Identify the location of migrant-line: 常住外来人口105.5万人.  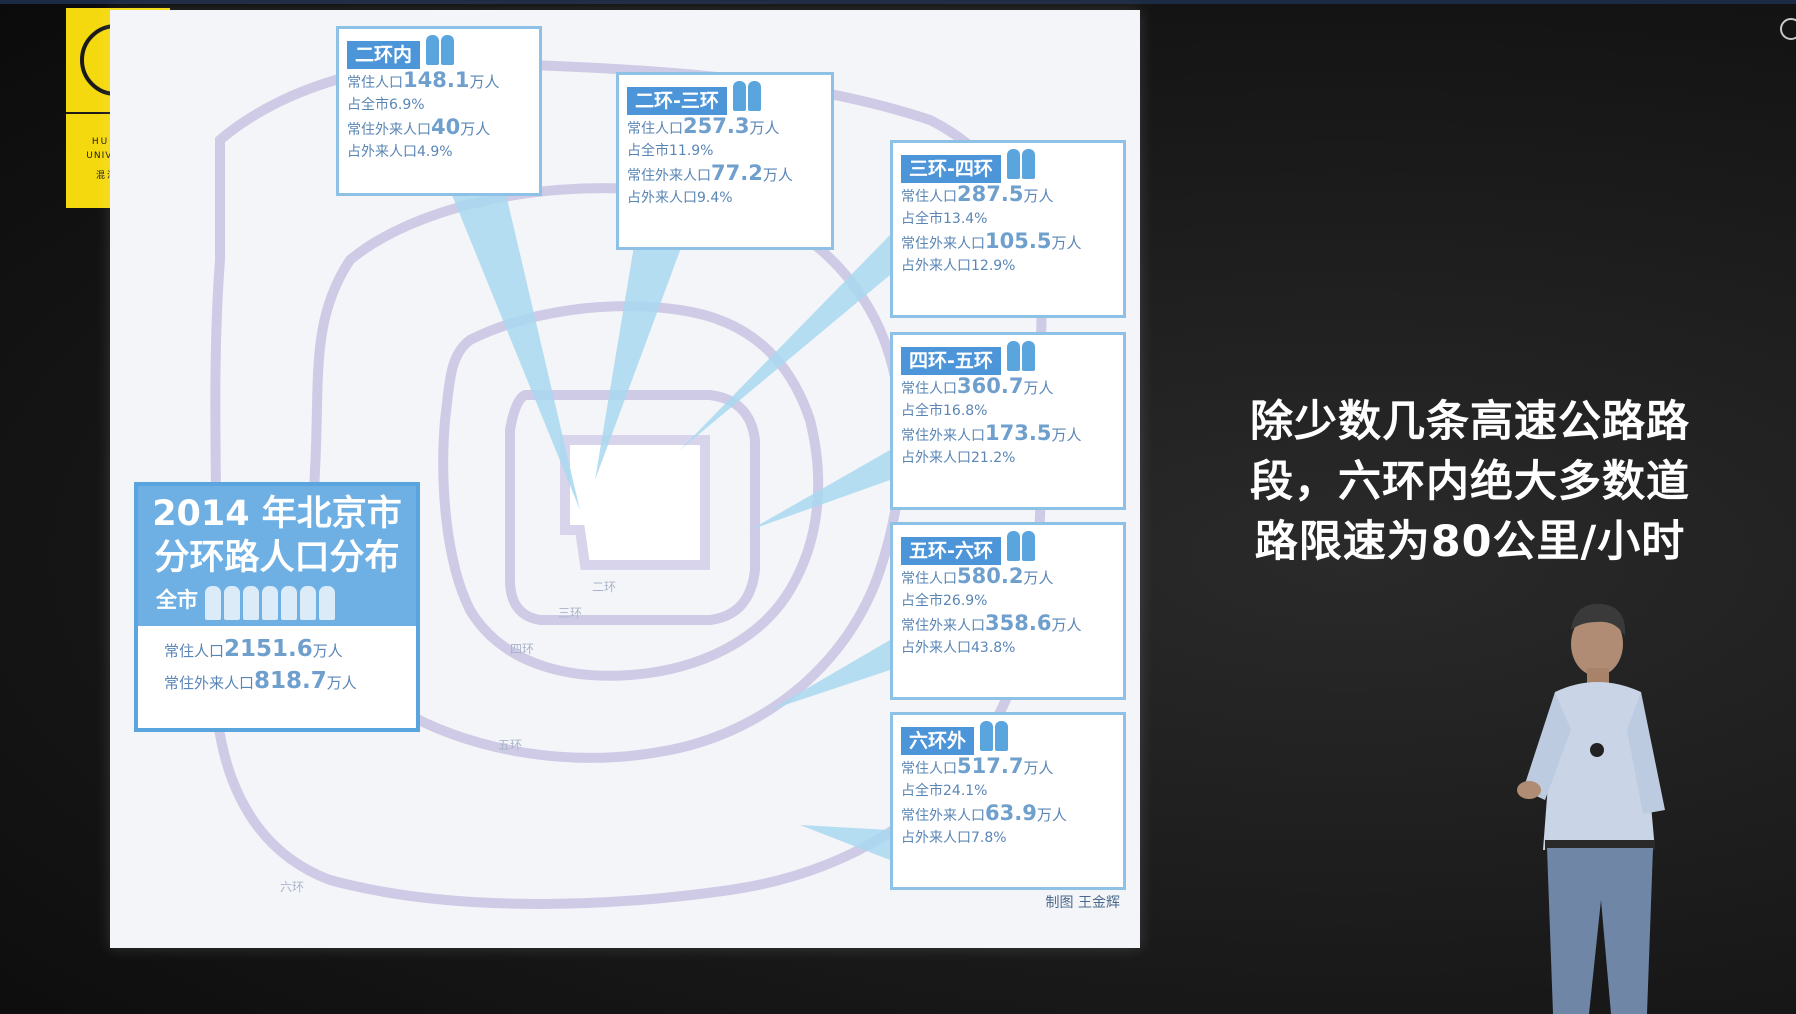
(991, 241).